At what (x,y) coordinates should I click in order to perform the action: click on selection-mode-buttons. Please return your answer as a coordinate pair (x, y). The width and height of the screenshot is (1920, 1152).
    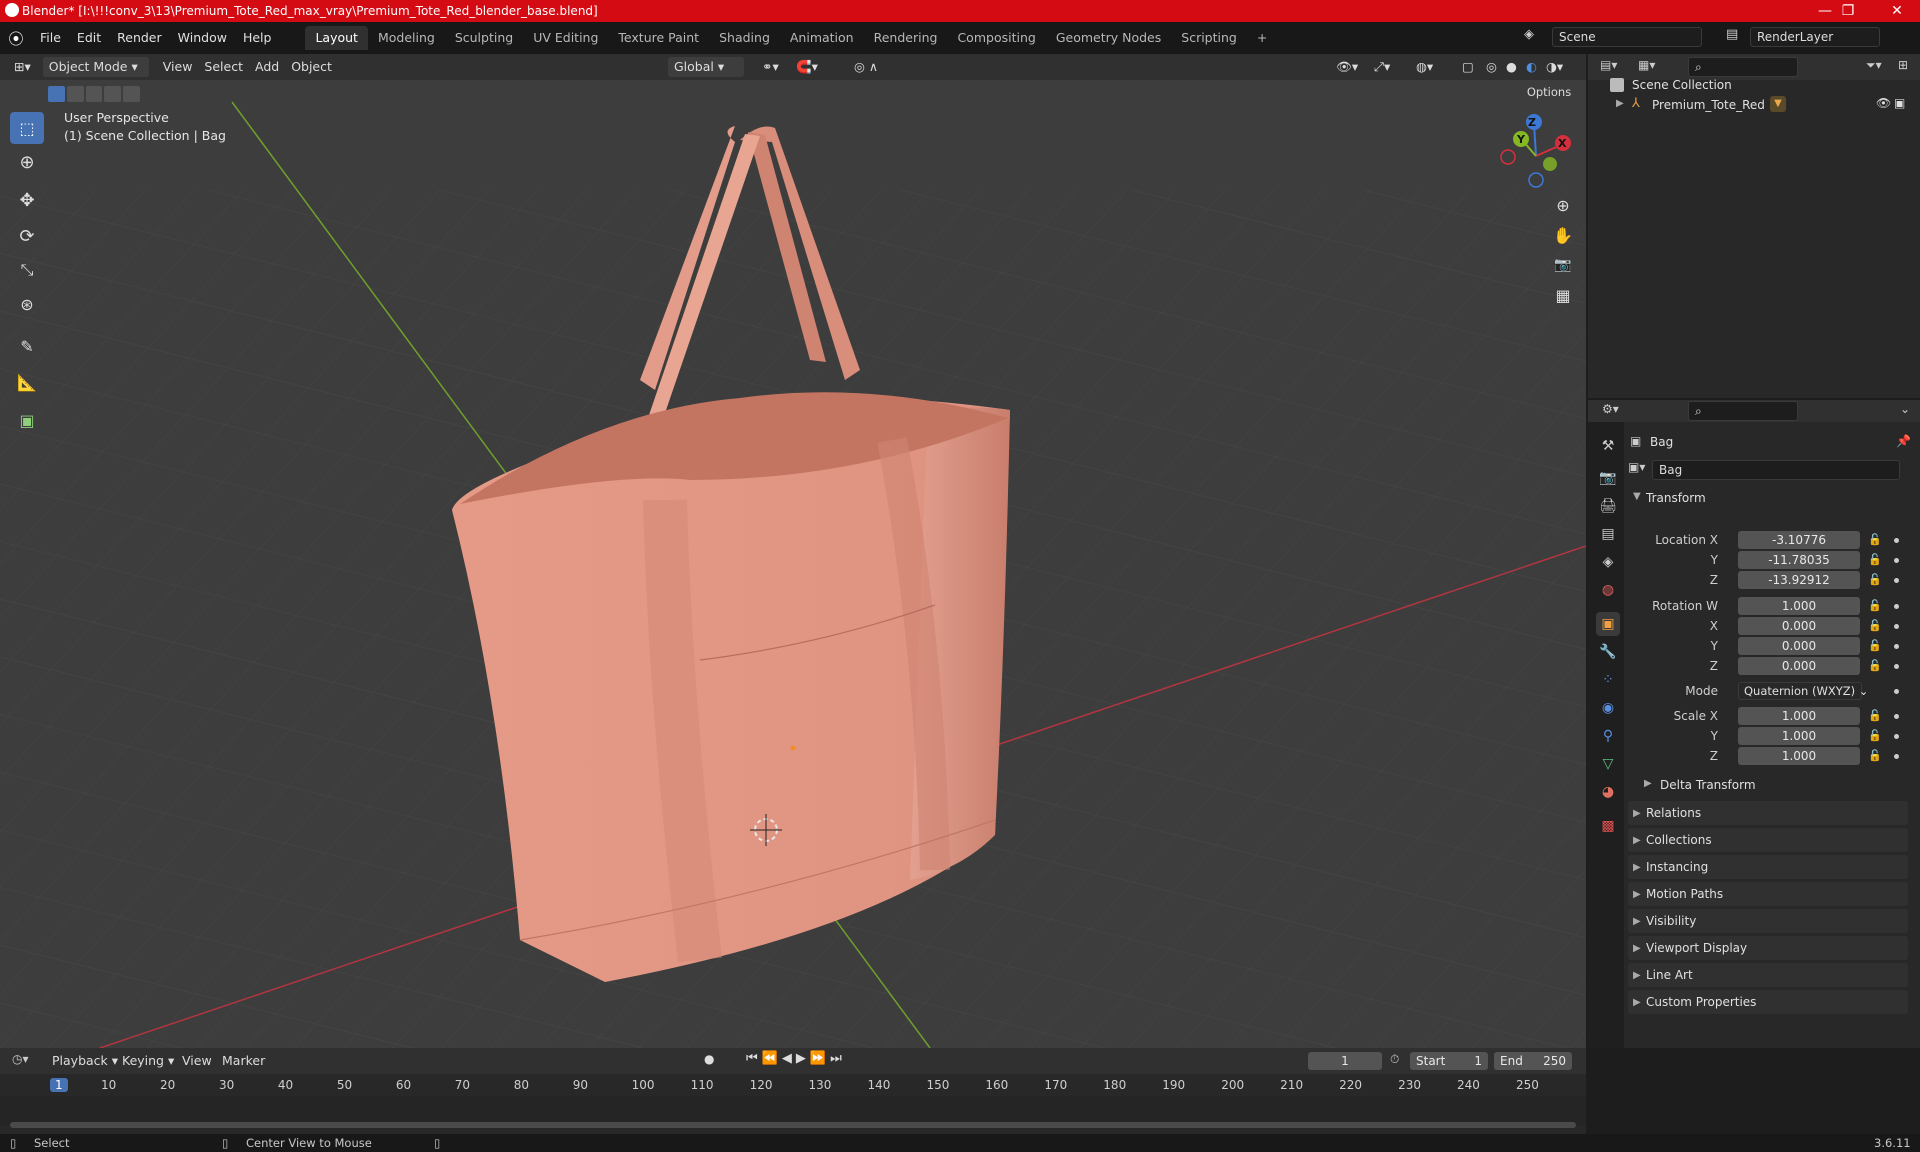
    Looking at the image, I should click on (94, 94).